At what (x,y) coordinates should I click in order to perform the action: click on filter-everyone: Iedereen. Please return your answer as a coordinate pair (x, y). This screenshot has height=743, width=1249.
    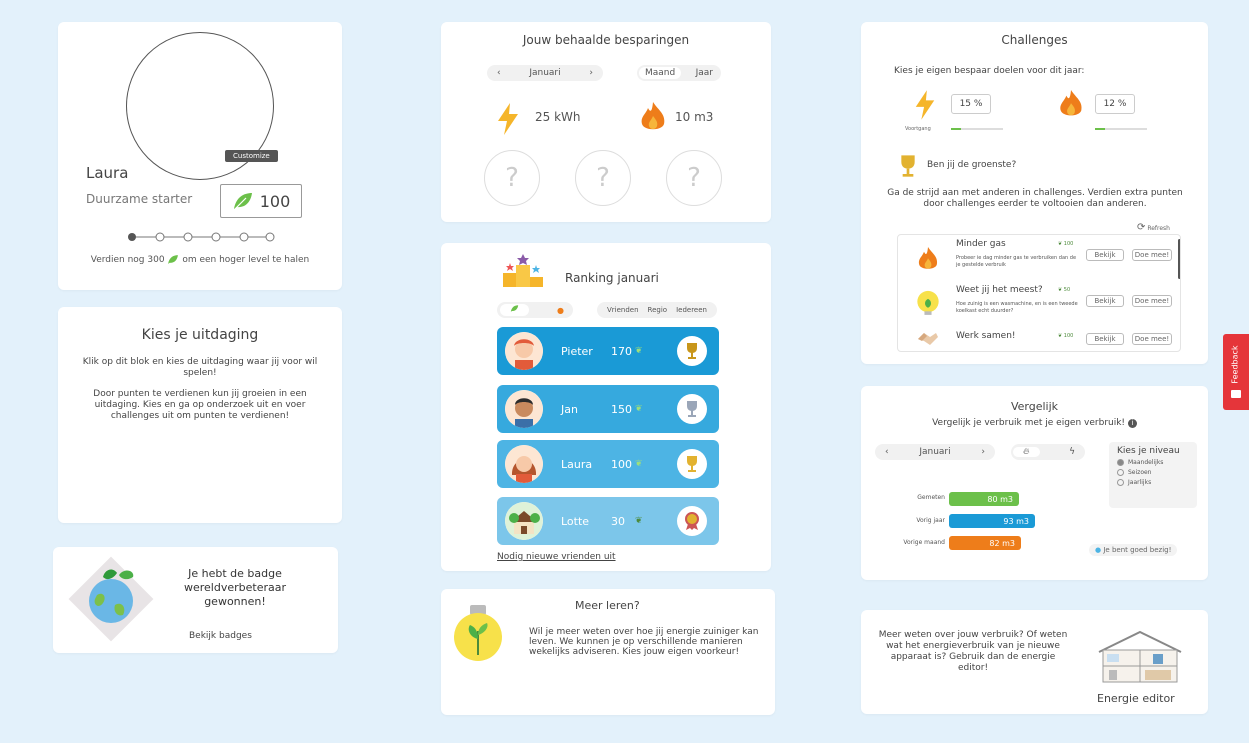
    Looking at the image, I should click on (691, 310).